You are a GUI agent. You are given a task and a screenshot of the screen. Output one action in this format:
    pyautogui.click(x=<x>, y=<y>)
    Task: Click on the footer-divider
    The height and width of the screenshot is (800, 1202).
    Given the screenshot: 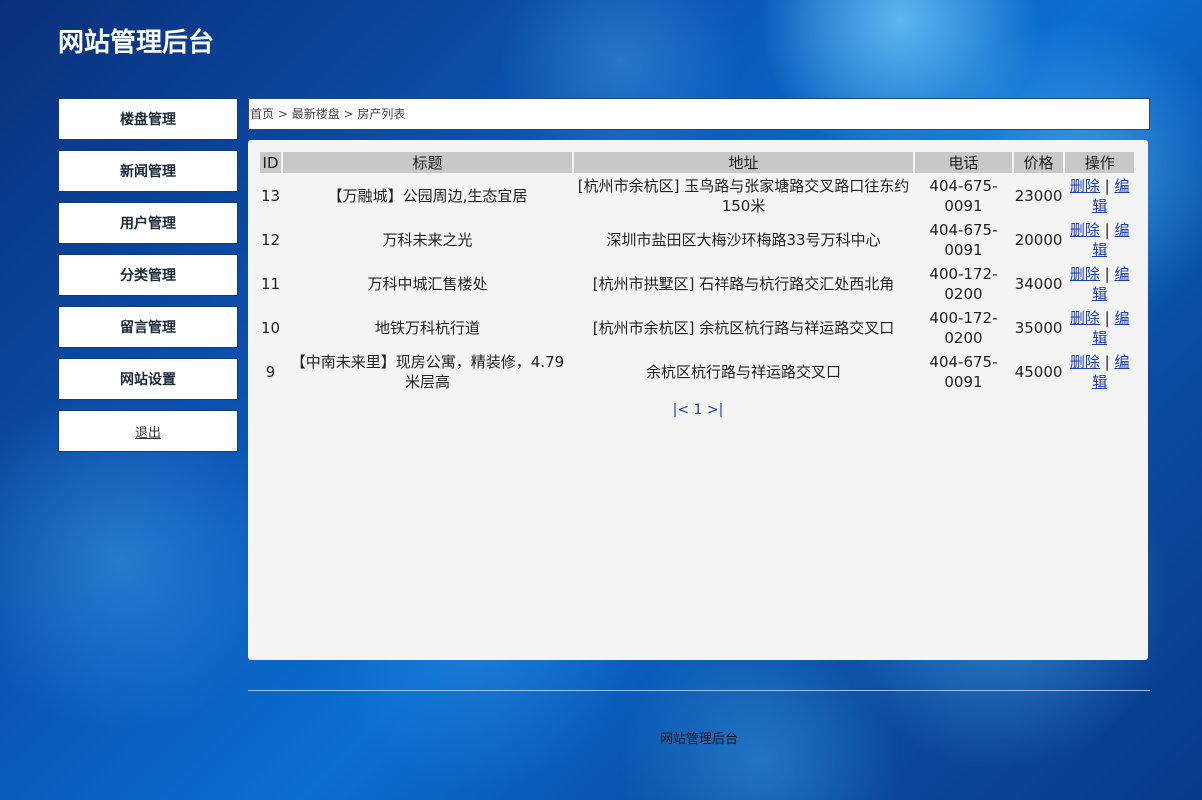 What is the action you would take?
    pyautogui.click(x=699, y=690)
    